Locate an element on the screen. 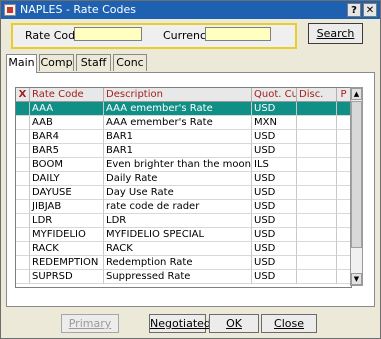 The width and height of the screenshot is (381, 339). rate-code-cell: BAR4 is located at coordinates (67, 137).